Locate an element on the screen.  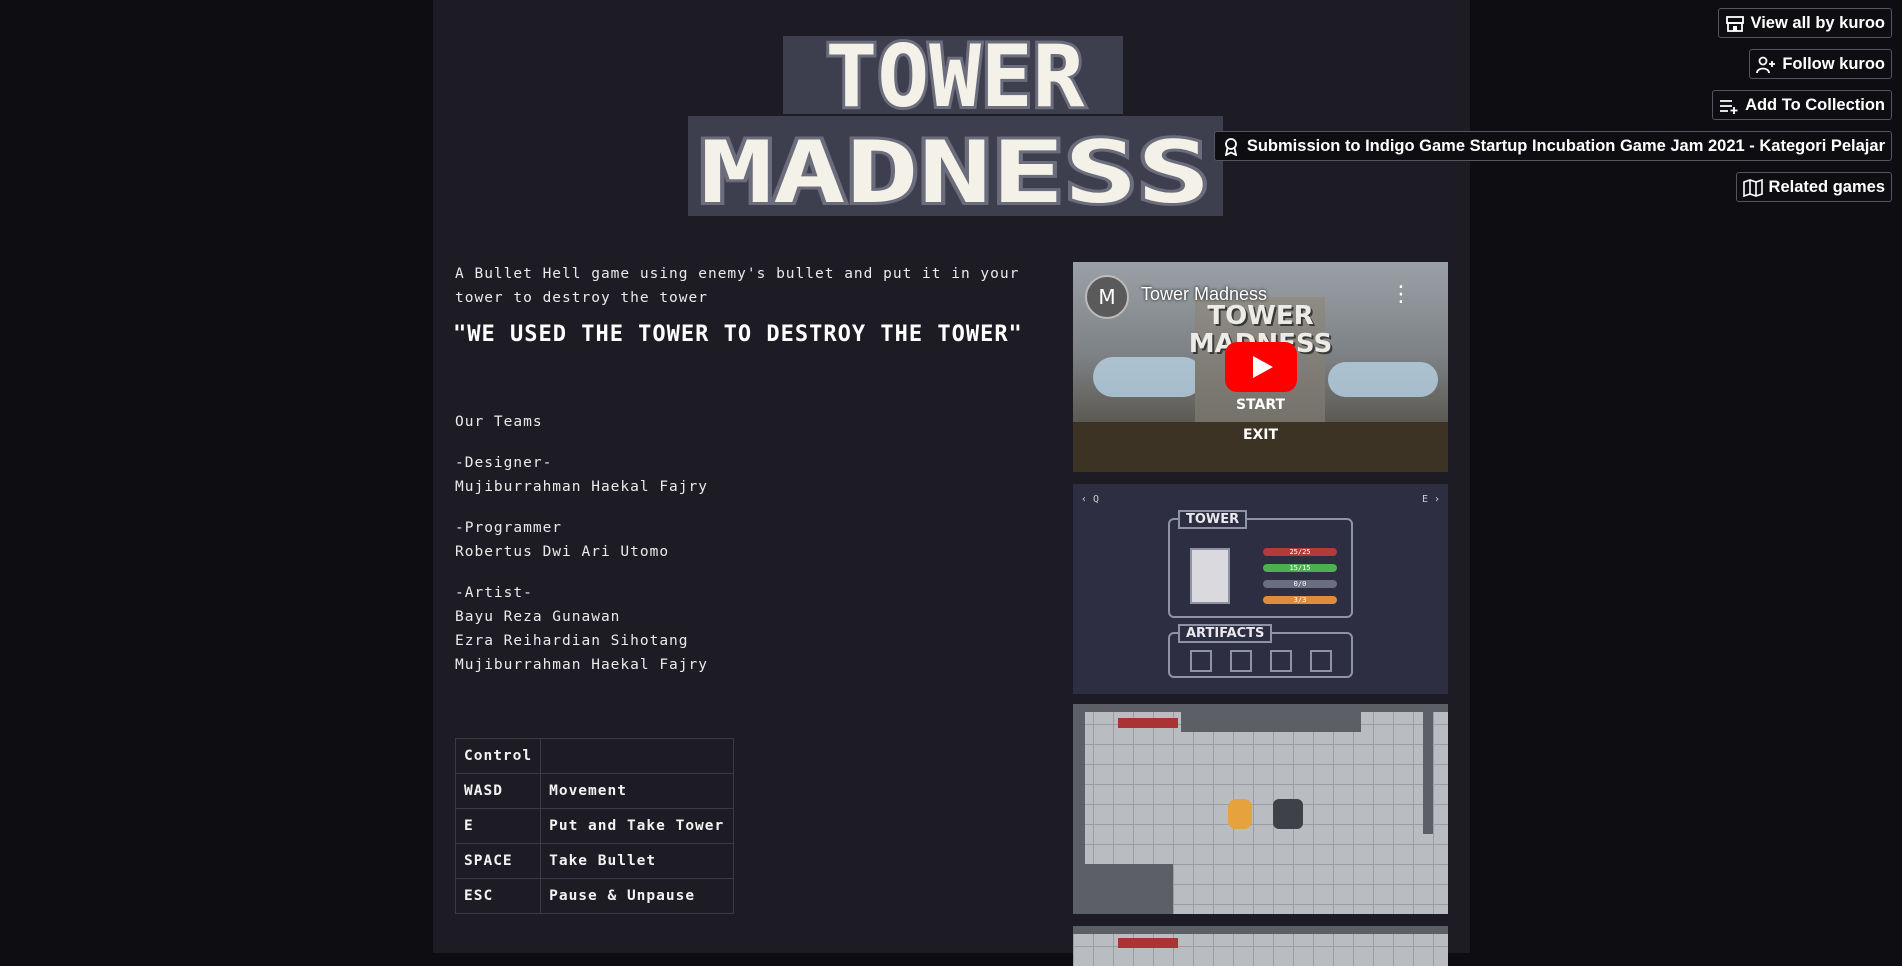
add-to-collection-label: Add To Collection is located at coordinates (1815, 105).